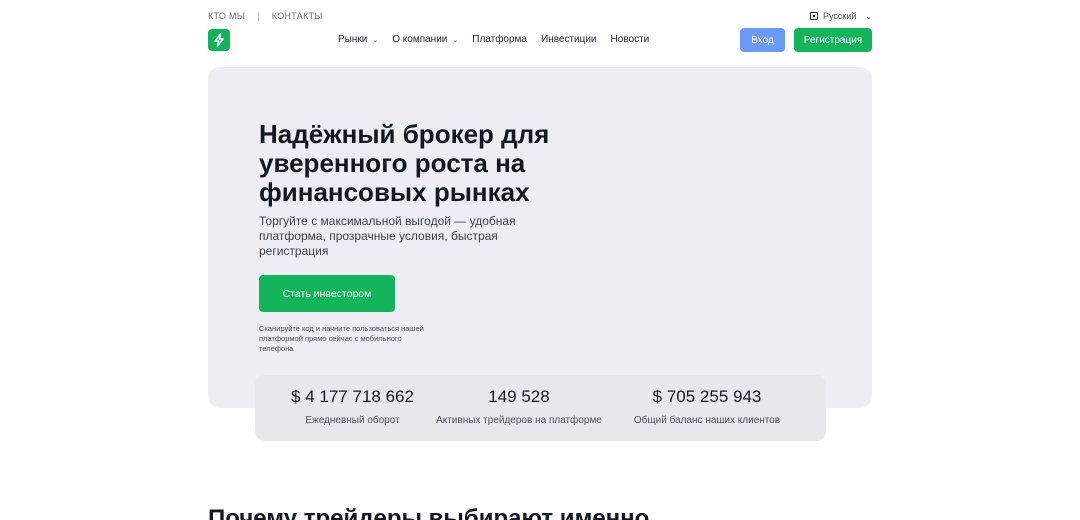  Describe the element at coordinates (814, 16) in the screenshot. I see `globe-icon` at that location.